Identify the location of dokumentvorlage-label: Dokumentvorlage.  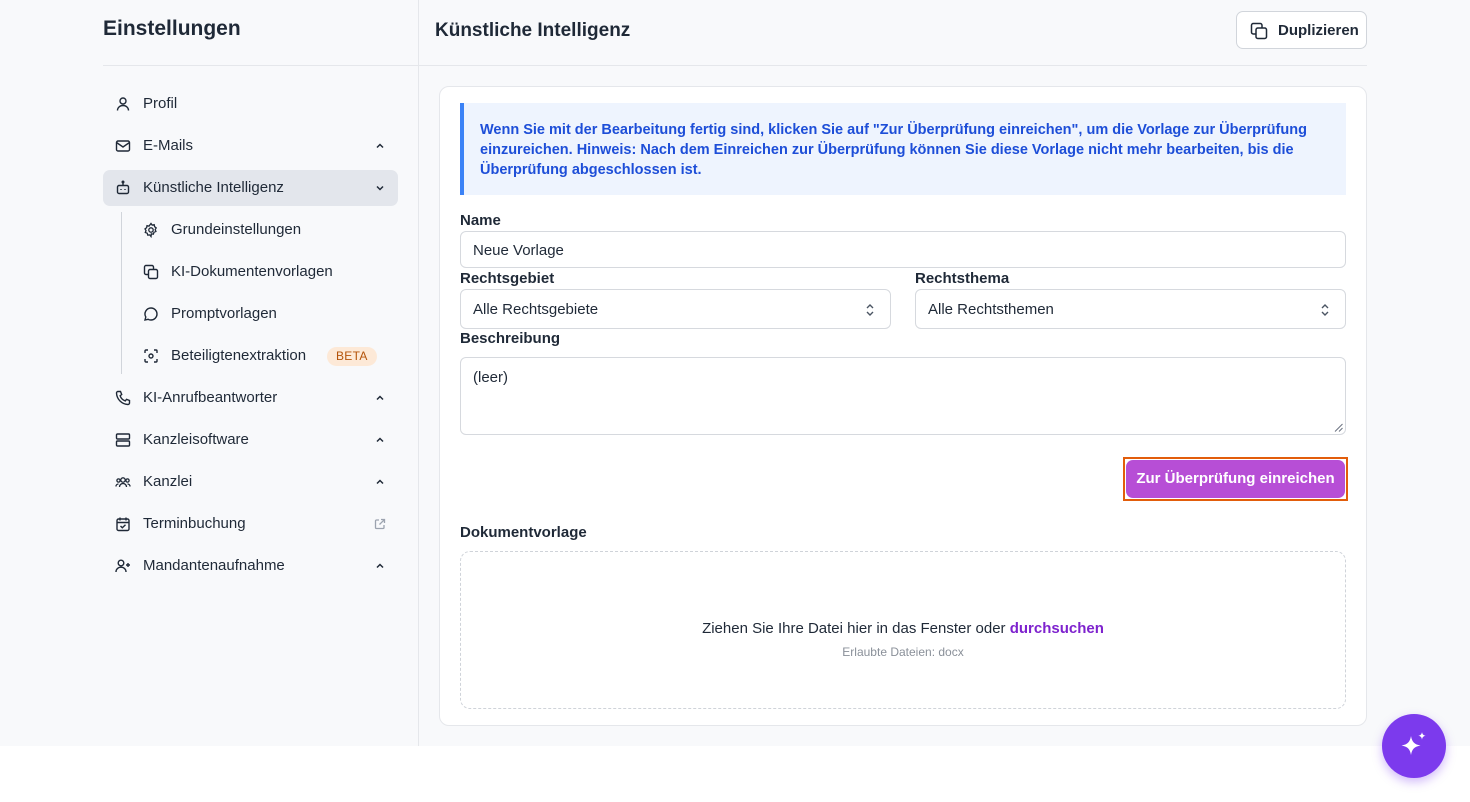
(523, 532).